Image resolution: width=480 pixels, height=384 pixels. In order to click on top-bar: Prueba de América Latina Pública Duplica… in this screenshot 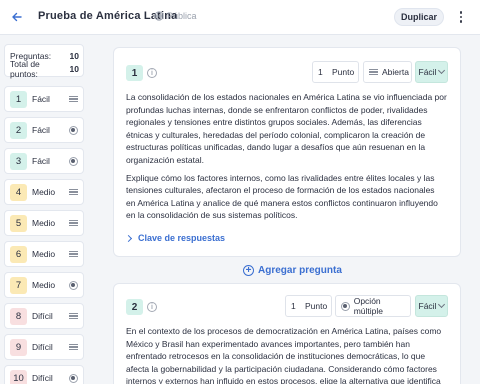, I will do `click(240, 17)`.